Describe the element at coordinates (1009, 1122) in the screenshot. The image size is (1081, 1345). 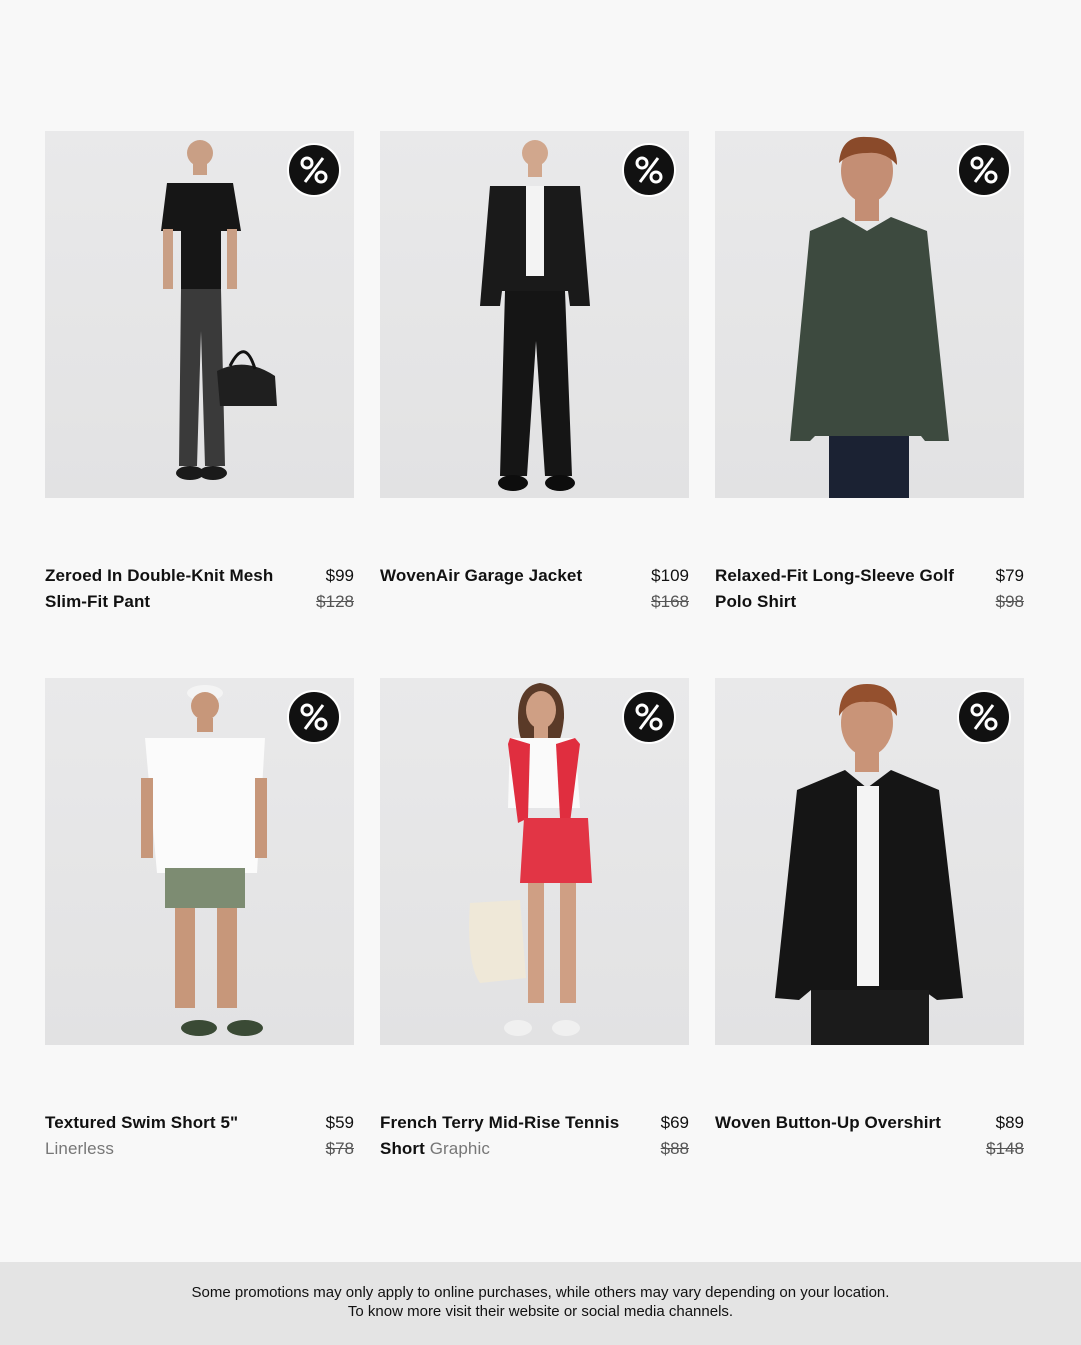
I see `sale-price: $89` at that location.